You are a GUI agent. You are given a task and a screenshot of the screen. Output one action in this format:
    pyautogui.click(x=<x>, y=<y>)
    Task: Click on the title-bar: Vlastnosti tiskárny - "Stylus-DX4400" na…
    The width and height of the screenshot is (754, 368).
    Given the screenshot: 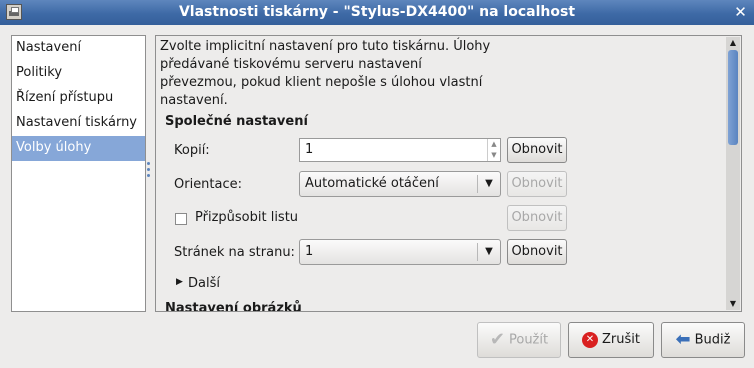 What is the action you would take?
    pyautogui.click(x=377, y=12)
    